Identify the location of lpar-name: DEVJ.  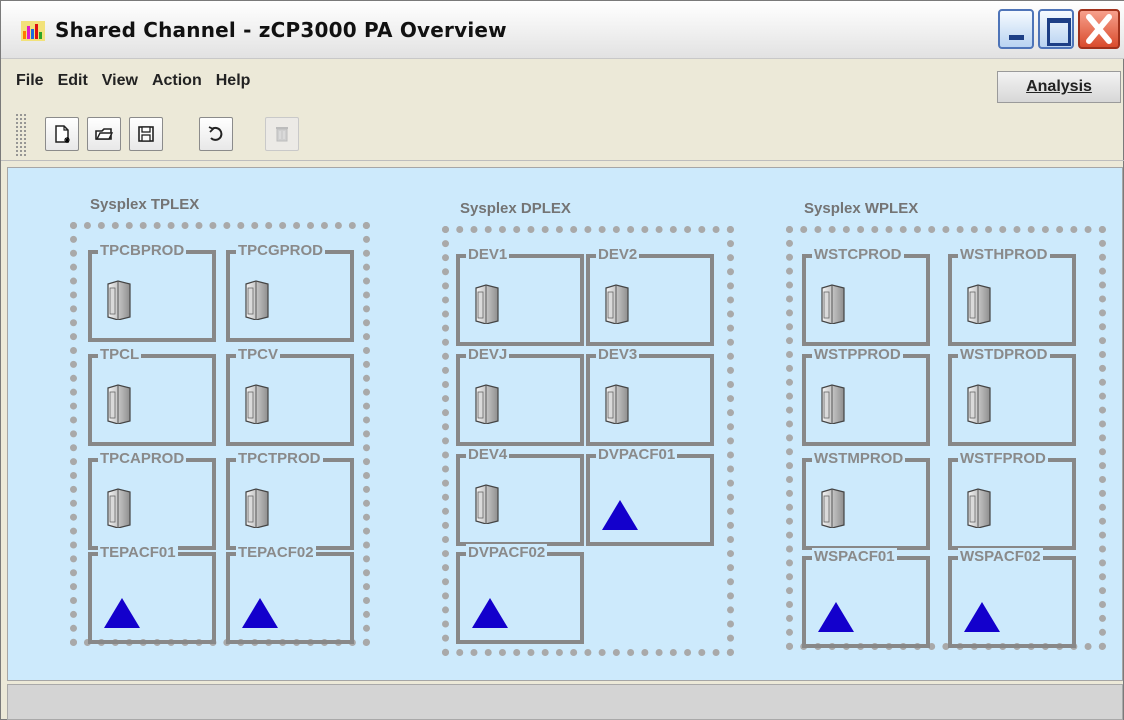
(488, 354).